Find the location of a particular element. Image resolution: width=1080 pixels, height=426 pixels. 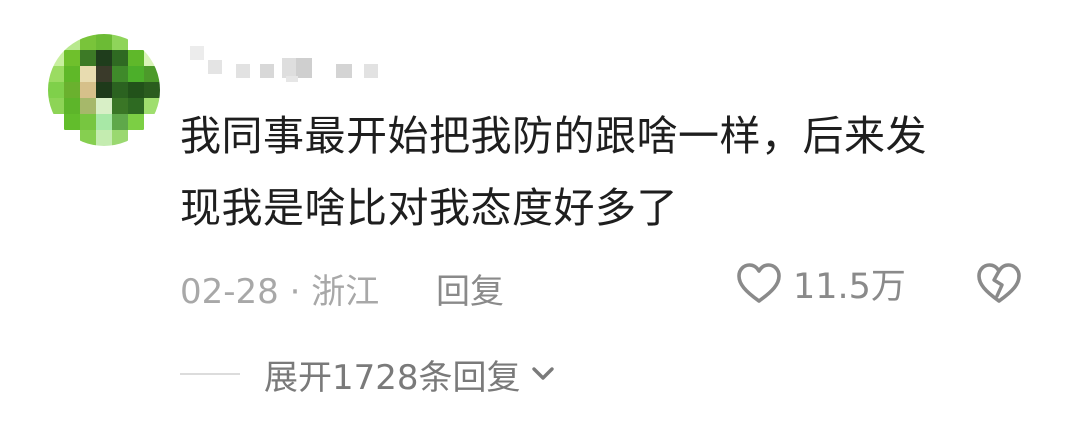

dislike-button is located at coordinates (999, 284).